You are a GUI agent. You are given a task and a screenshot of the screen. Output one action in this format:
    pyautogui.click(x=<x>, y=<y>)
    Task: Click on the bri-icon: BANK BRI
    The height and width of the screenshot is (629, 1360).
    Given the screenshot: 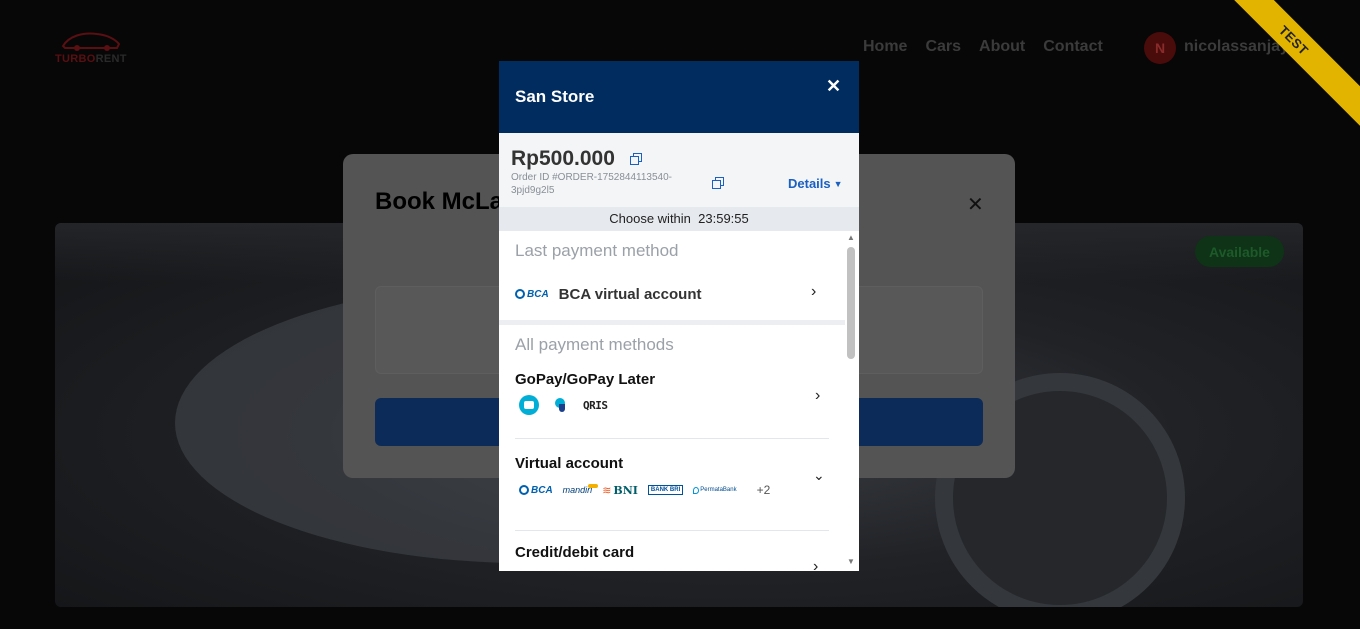 What is the action you would take?
    pyautogui.click(x=665, y=490)
    